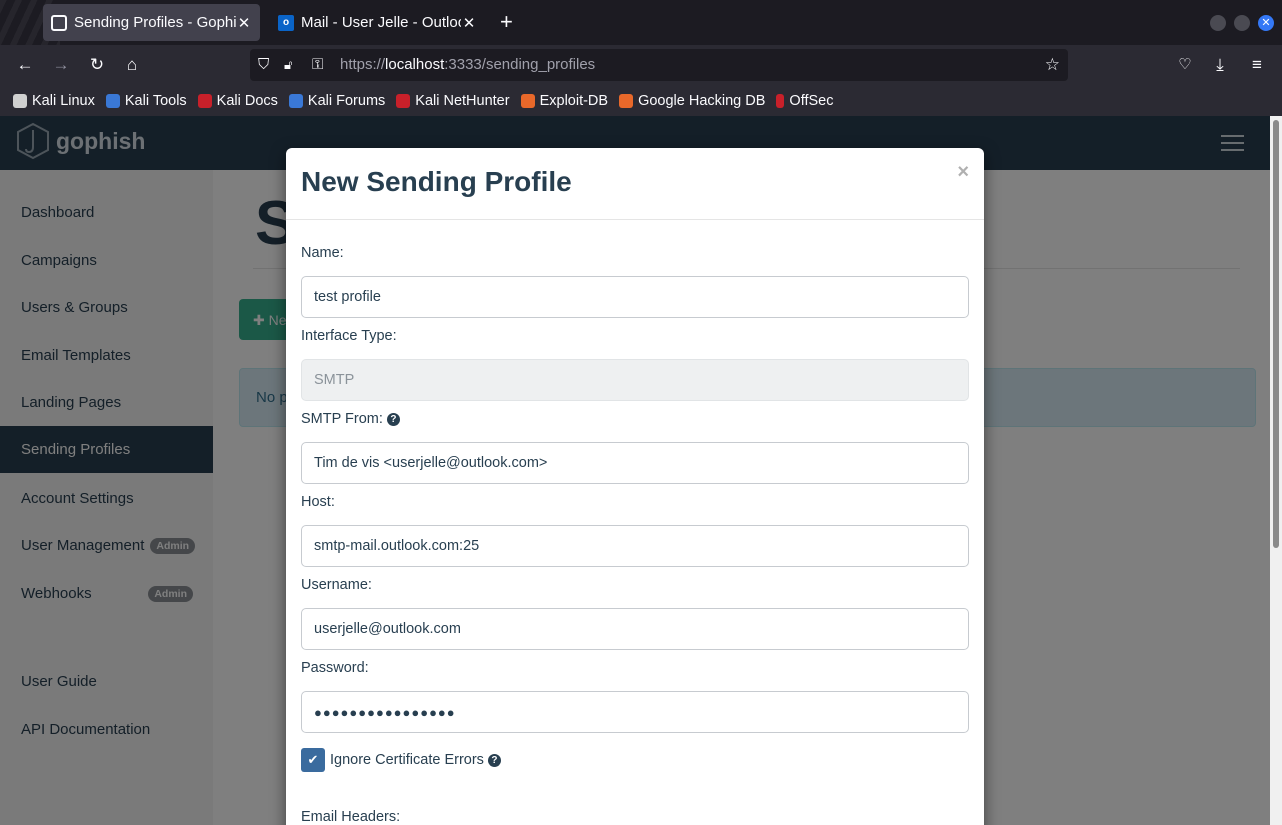 The height and width of the screenshot is (825, 1282). I want to click on close-window-button: ✕, so click(1266, 23).